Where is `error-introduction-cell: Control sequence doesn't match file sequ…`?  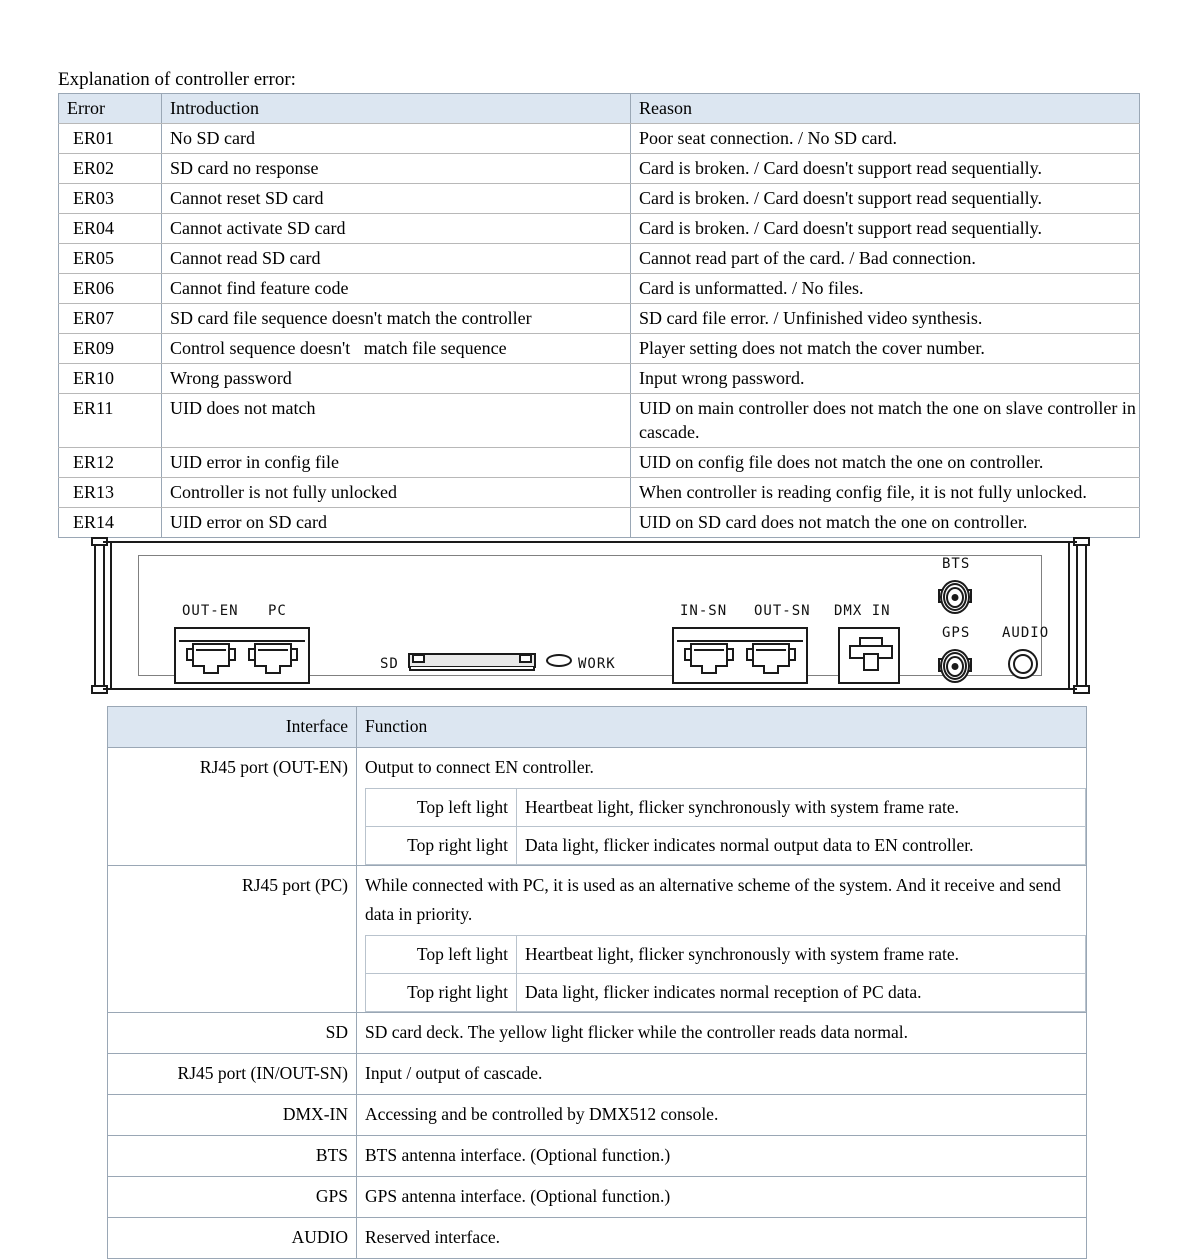 error-introduction-cell: Control sequence doesn't match file sequ… is located at coordinates (396, 348).